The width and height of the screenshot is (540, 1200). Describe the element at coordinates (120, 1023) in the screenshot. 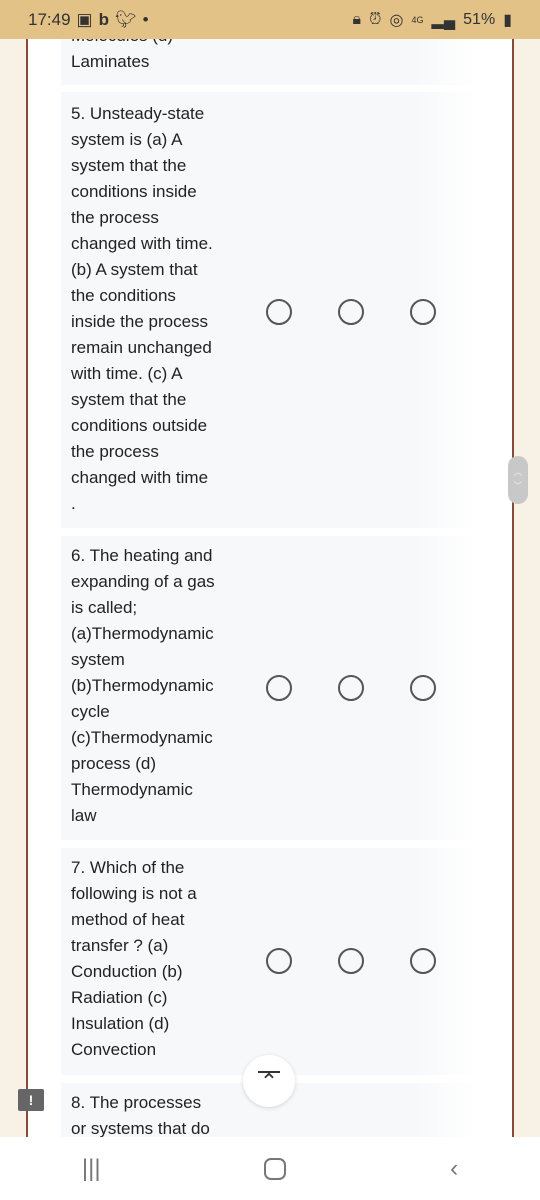

I see `question-line: Insulation (d)` at that location.